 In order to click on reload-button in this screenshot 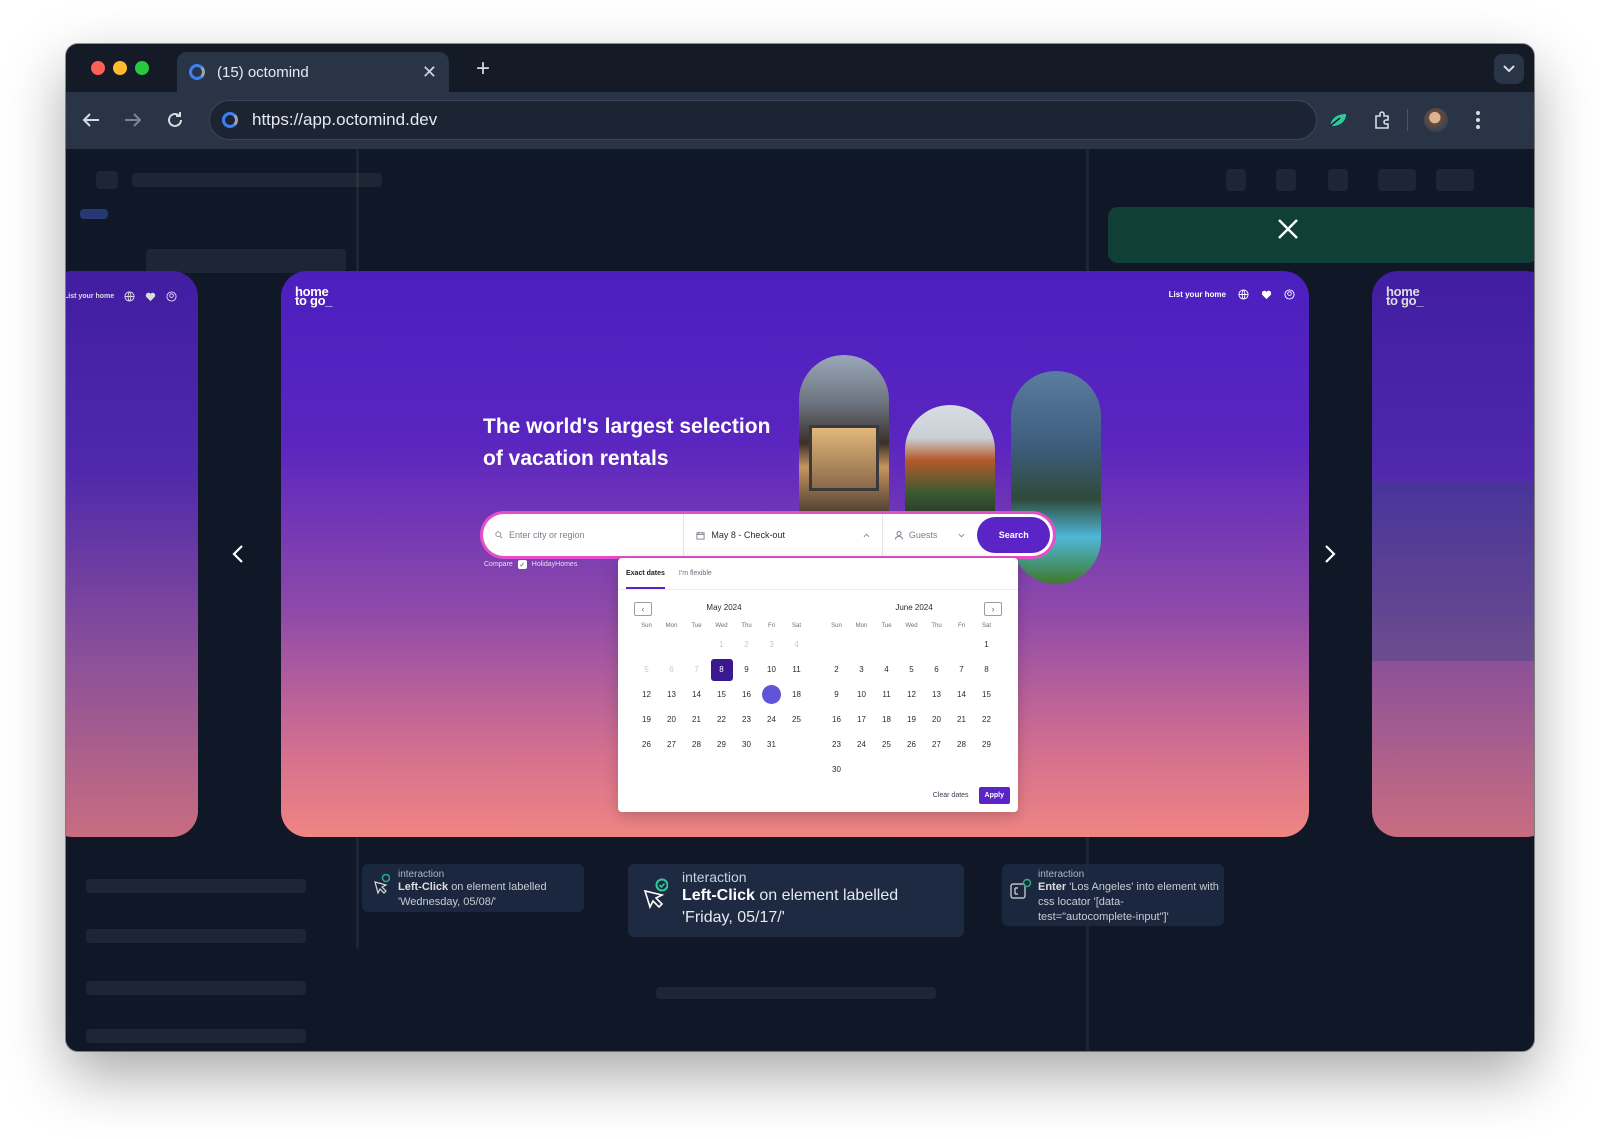, I will do `click(175, 120)`.